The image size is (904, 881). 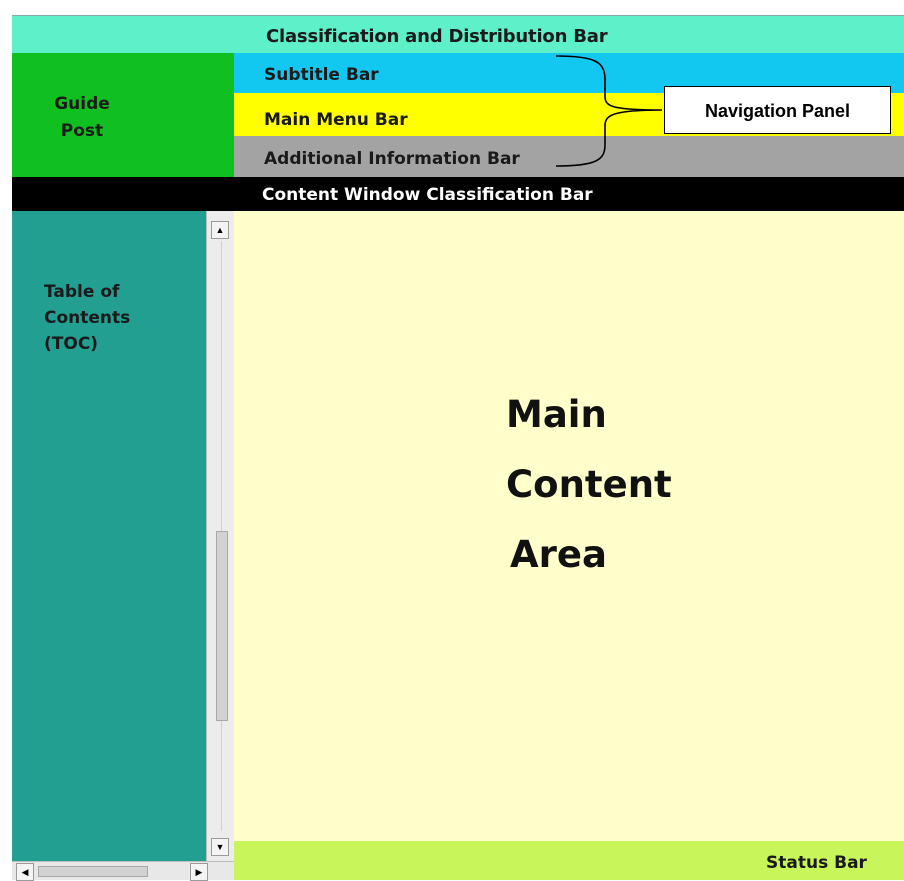 I want to click on scroll-right-arrow-icon: ▶, so click(x=199, y=872).